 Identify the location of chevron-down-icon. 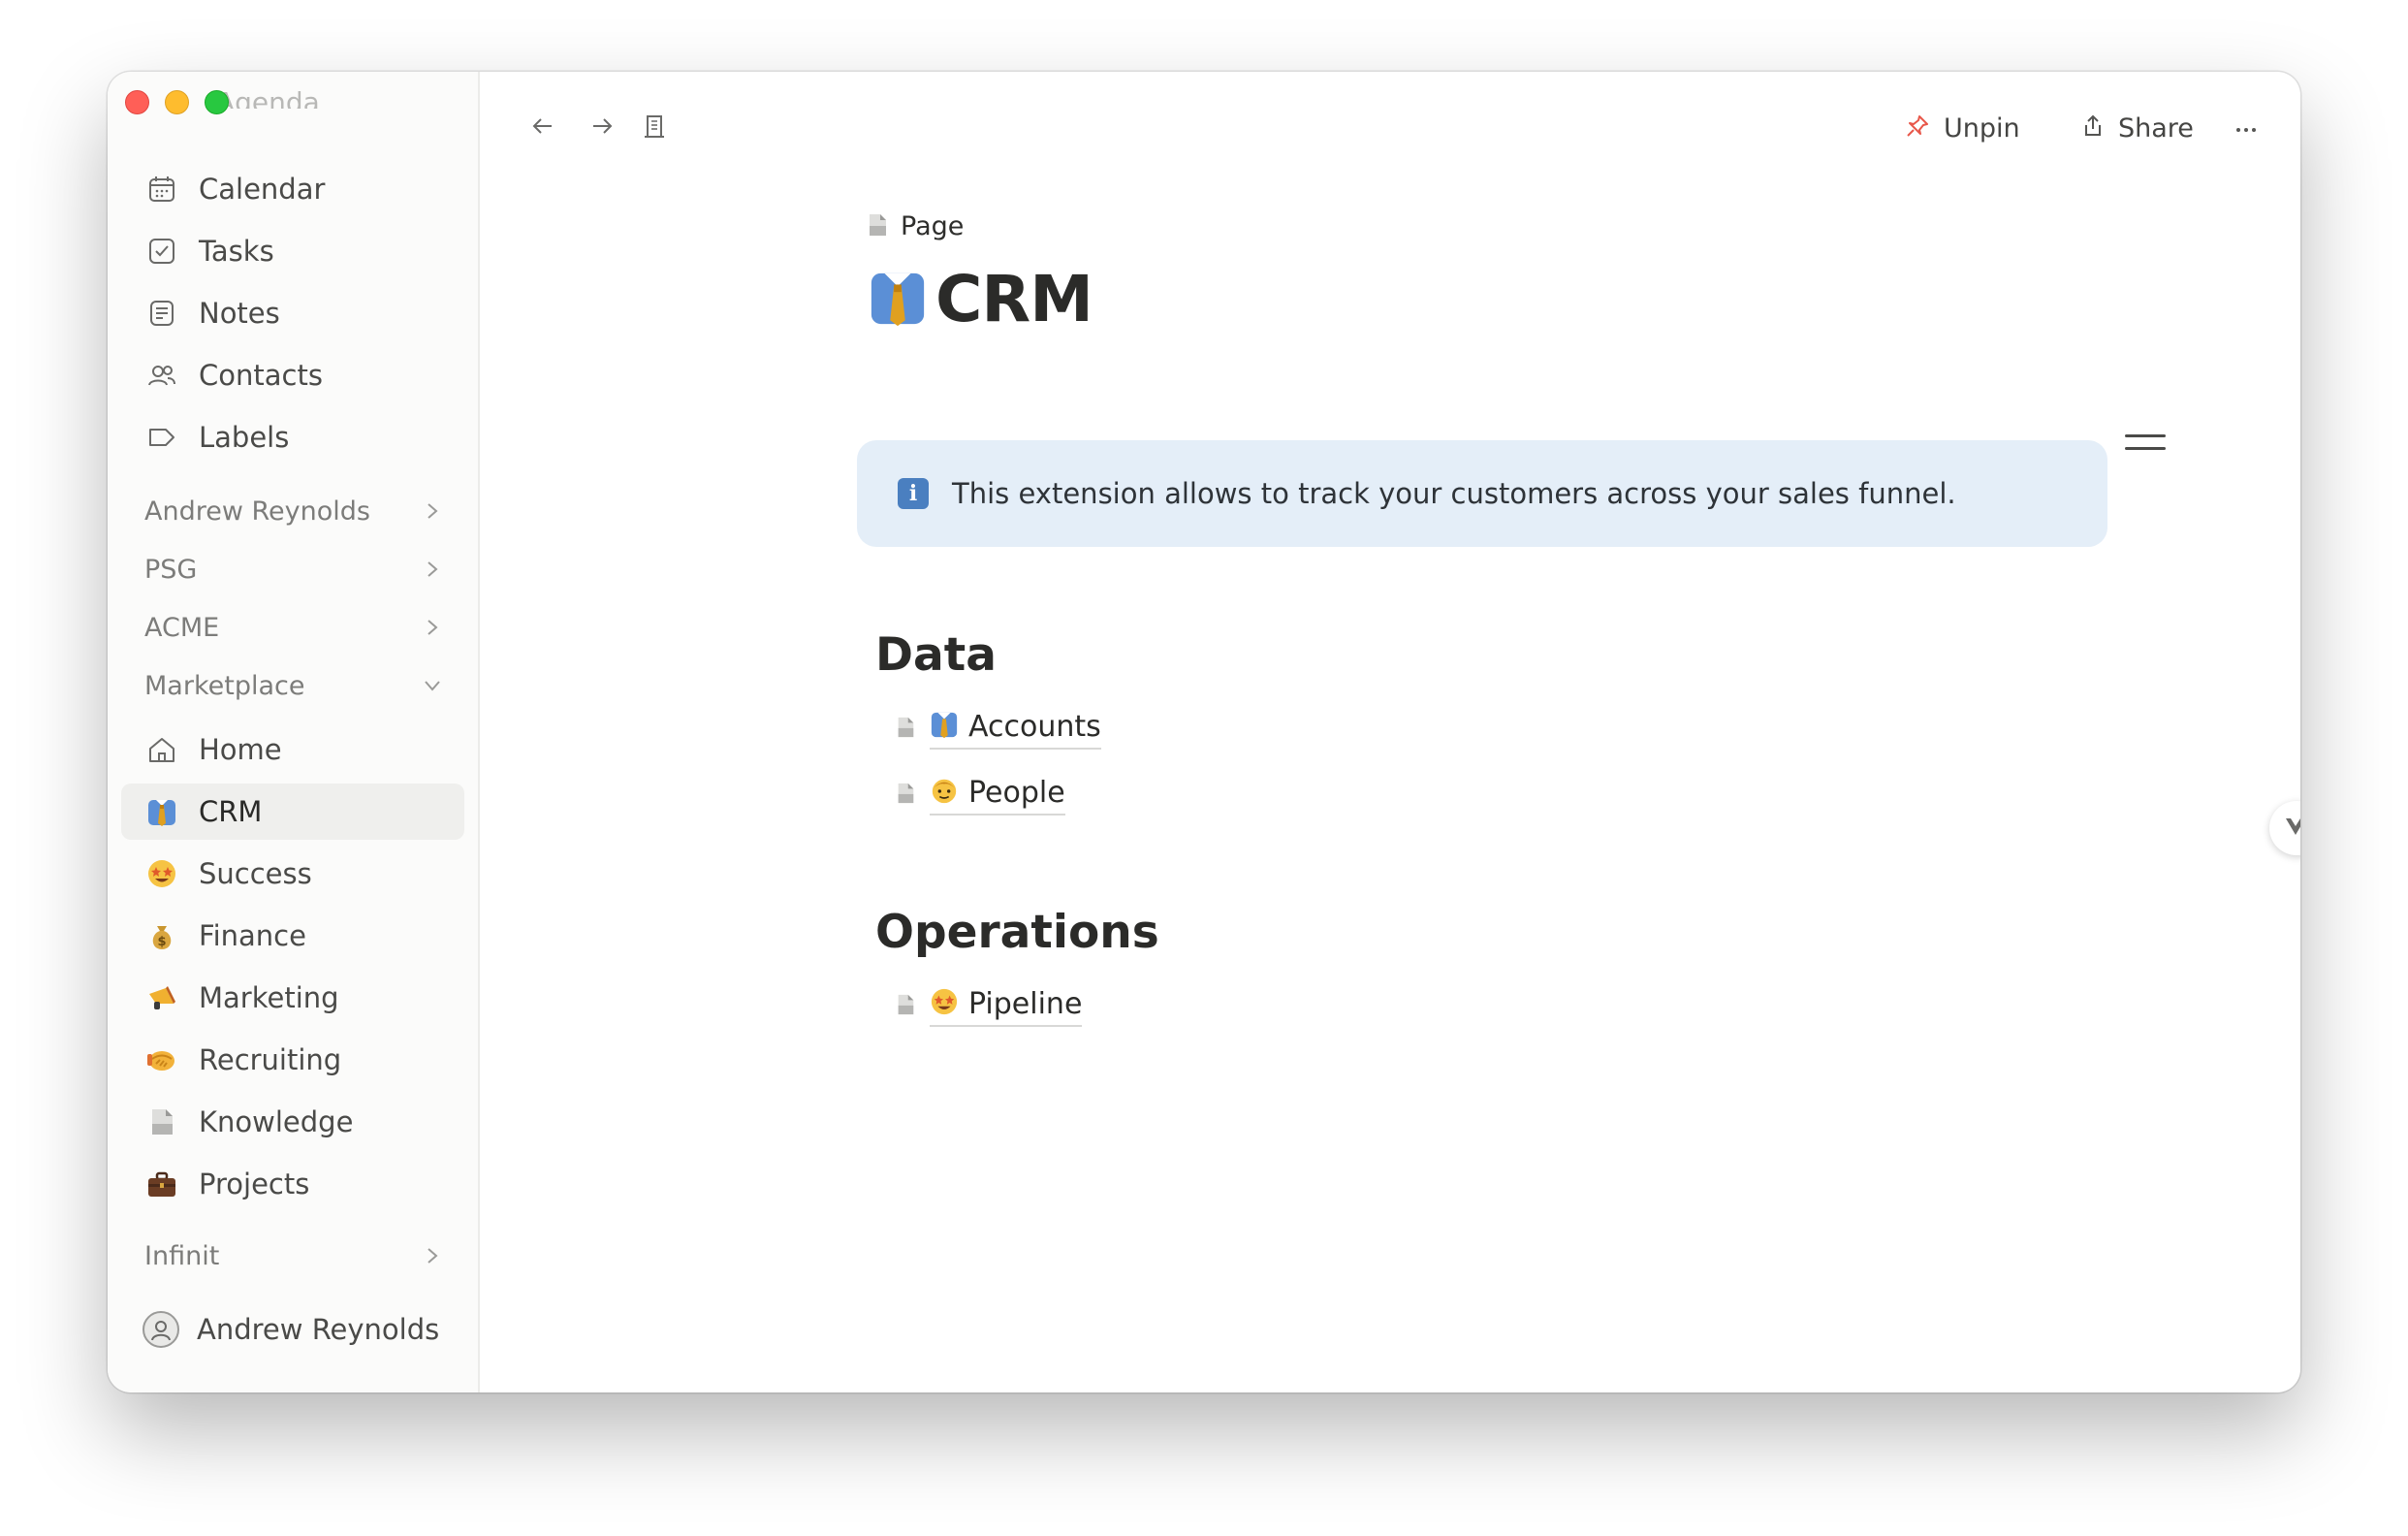
(432, 685).